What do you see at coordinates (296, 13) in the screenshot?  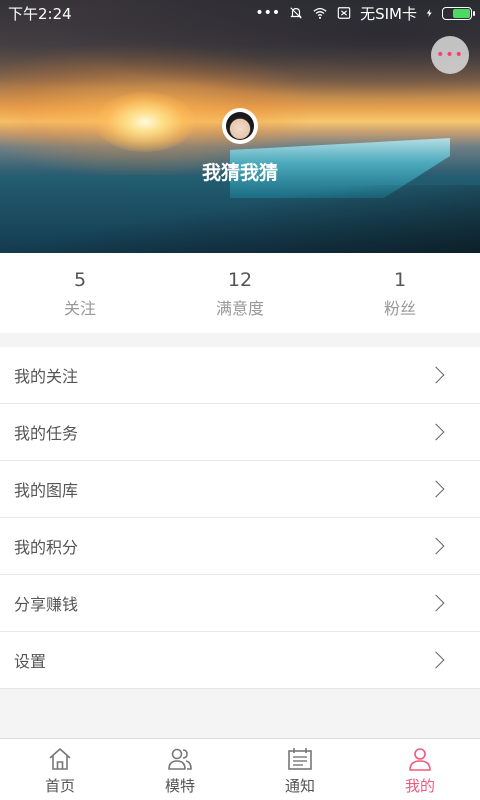 I see `mute-icon` at bounding box center [296, 13].